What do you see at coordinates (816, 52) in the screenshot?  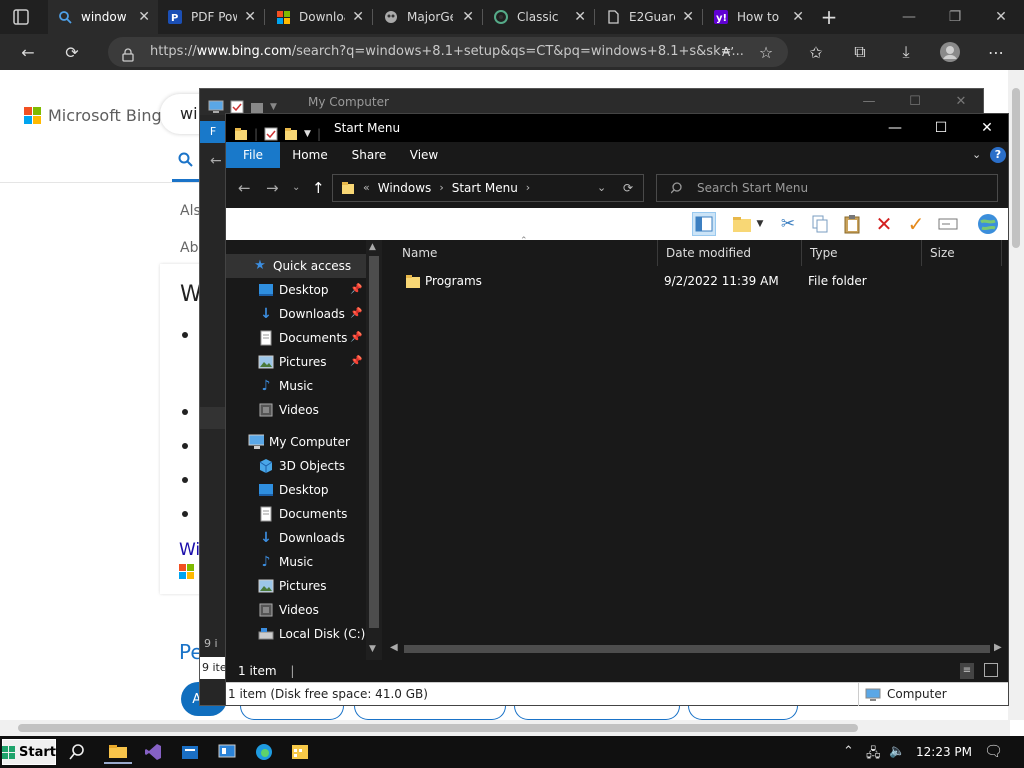 I see `favorites-bar-icon: ✩` at bounding box center [816, 52].